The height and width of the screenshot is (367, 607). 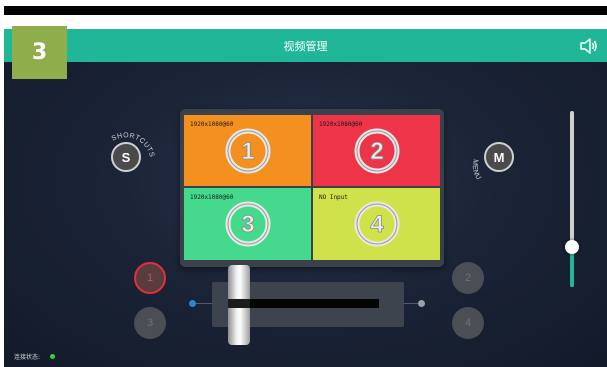 I want to click on source-1-button: 1, so click(x=150, y=278).